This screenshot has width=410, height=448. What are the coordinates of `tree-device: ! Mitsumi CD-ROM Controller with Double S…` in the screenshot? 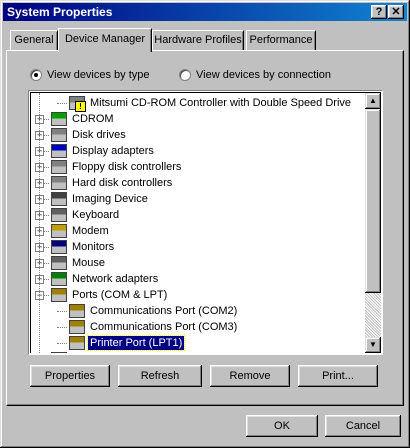 It's located at (196, 103).